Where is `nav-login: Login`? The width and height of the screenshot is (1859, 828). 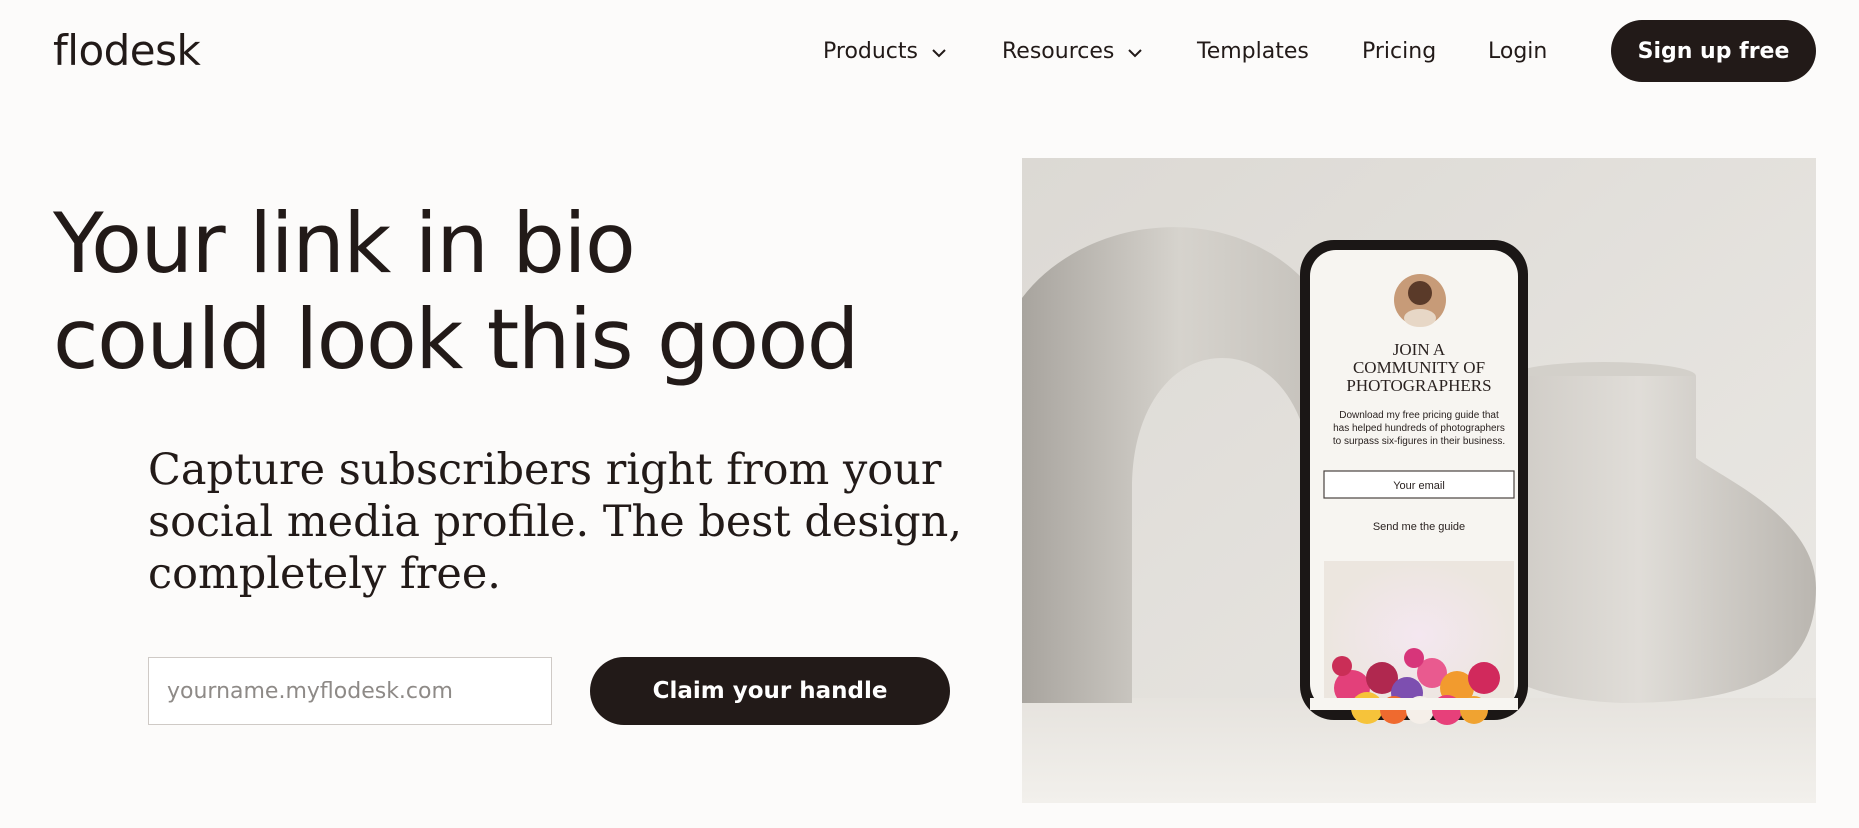 nav-login: Login is located at coordinates (1517, 52).